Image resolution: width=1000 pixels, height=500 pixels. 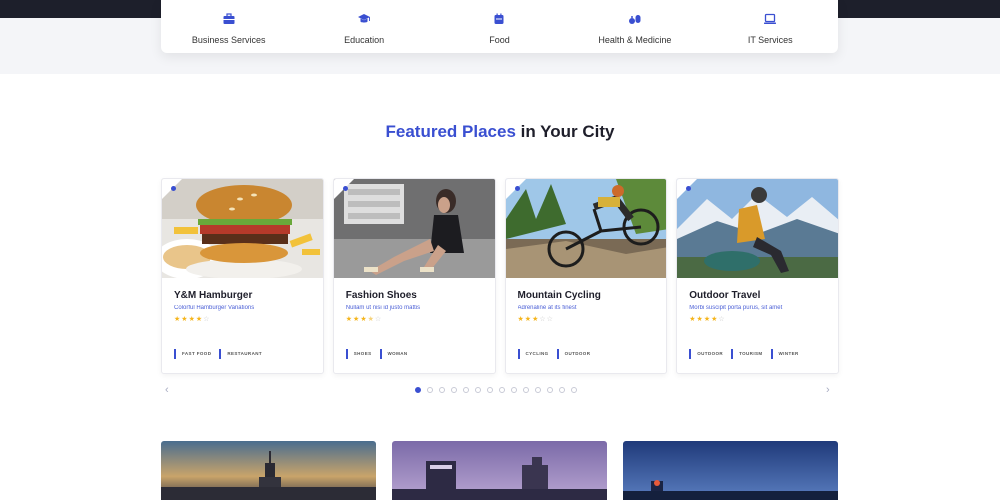 I want to click on card-title: Mountain Cycling, so click(x=586, y=295).